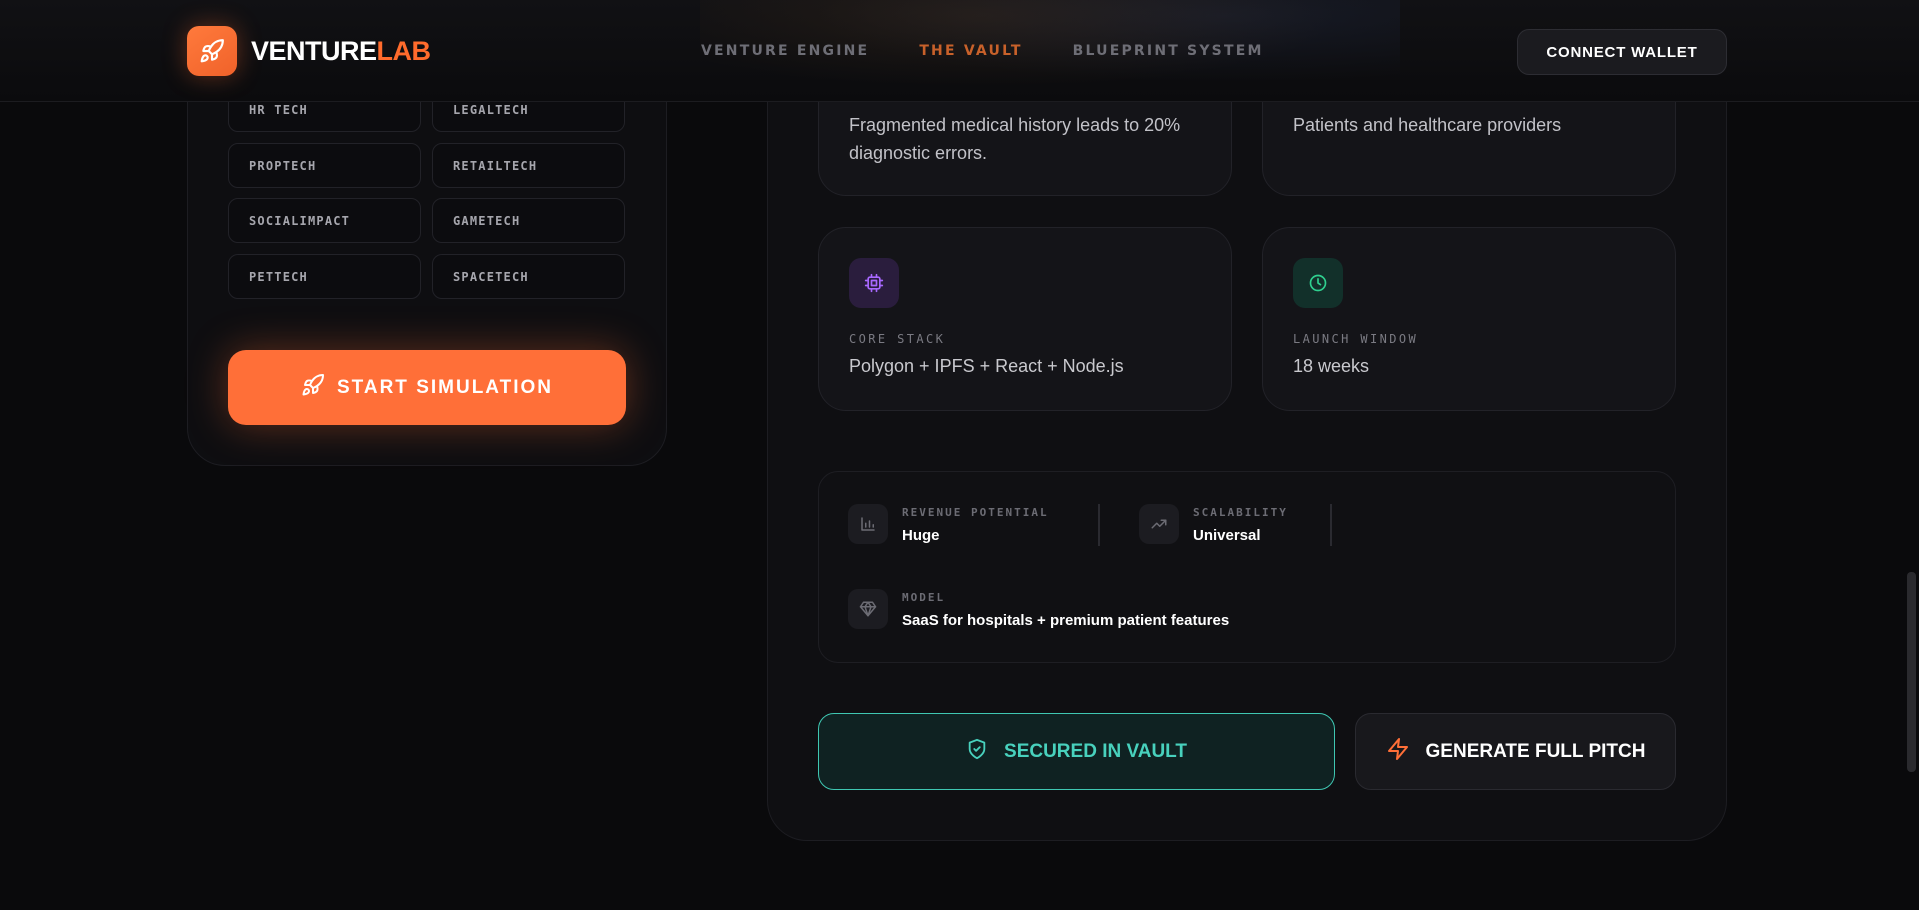 The width and height of the screenshot is (1919, 910). I want to click on bar-chart-icon, so click(868, 524).